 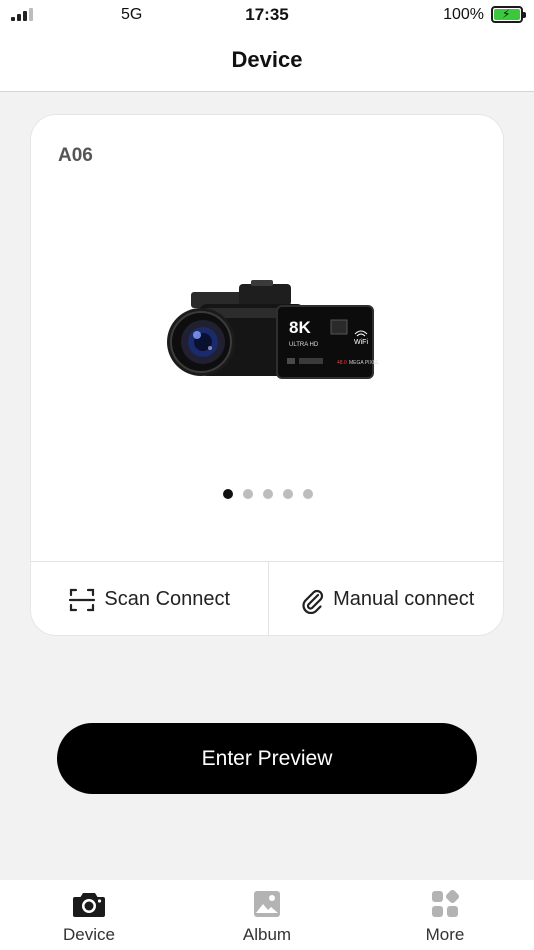 What do you see at coordinates (89, 934) in the screenshot?
I see `tab-device-label: Device` at bounding box center [89, 934].